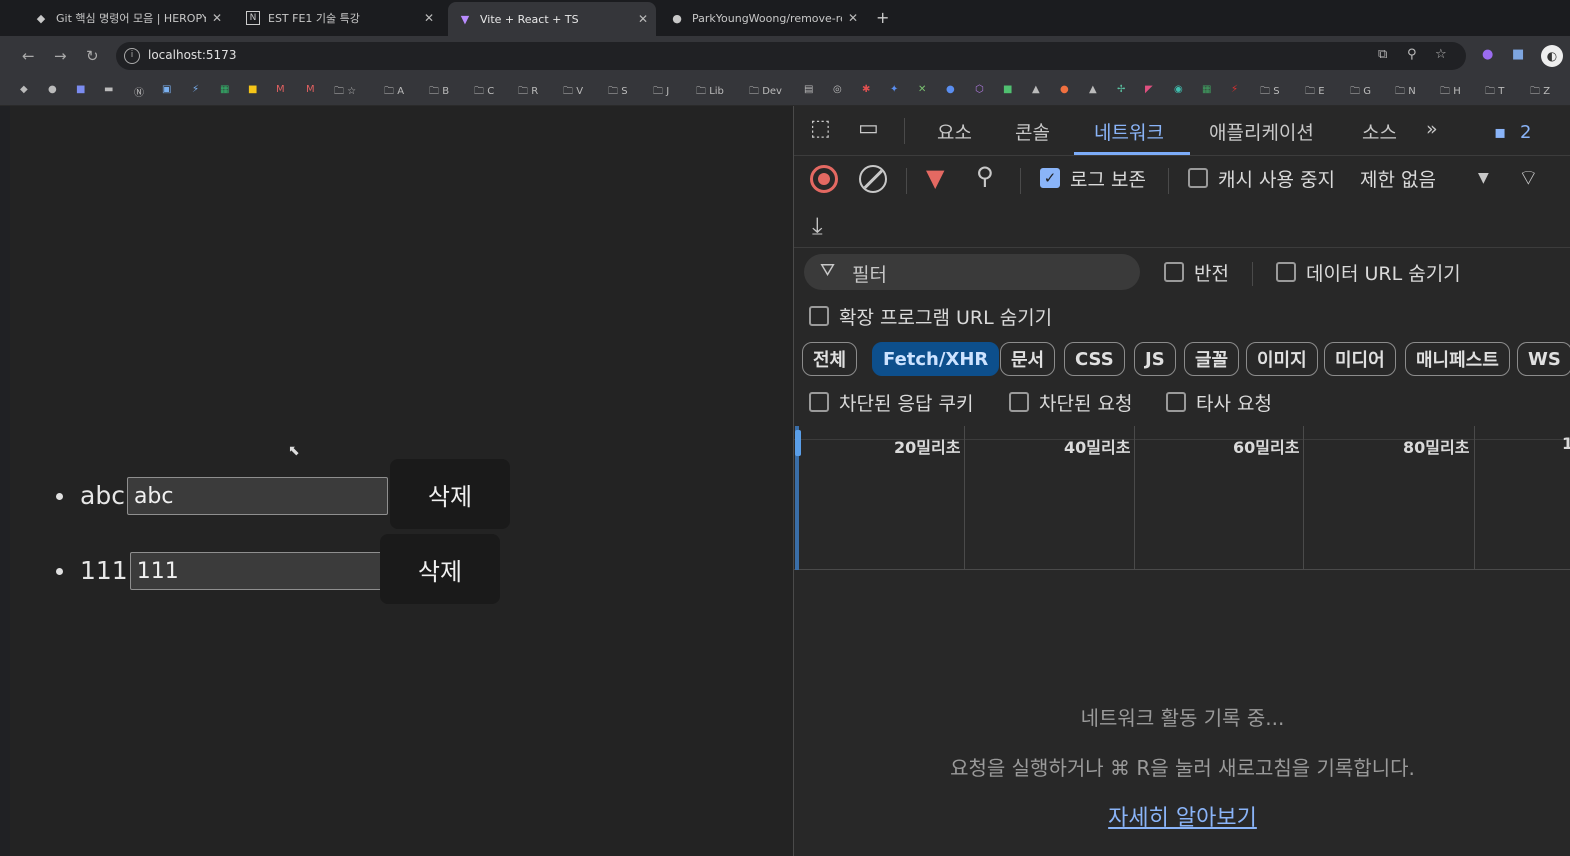  What do you see at coordinates (1528, 178) in the screenshot?
I see `network-conditions-icon: ⌔` at bounding box center [1528, 178].